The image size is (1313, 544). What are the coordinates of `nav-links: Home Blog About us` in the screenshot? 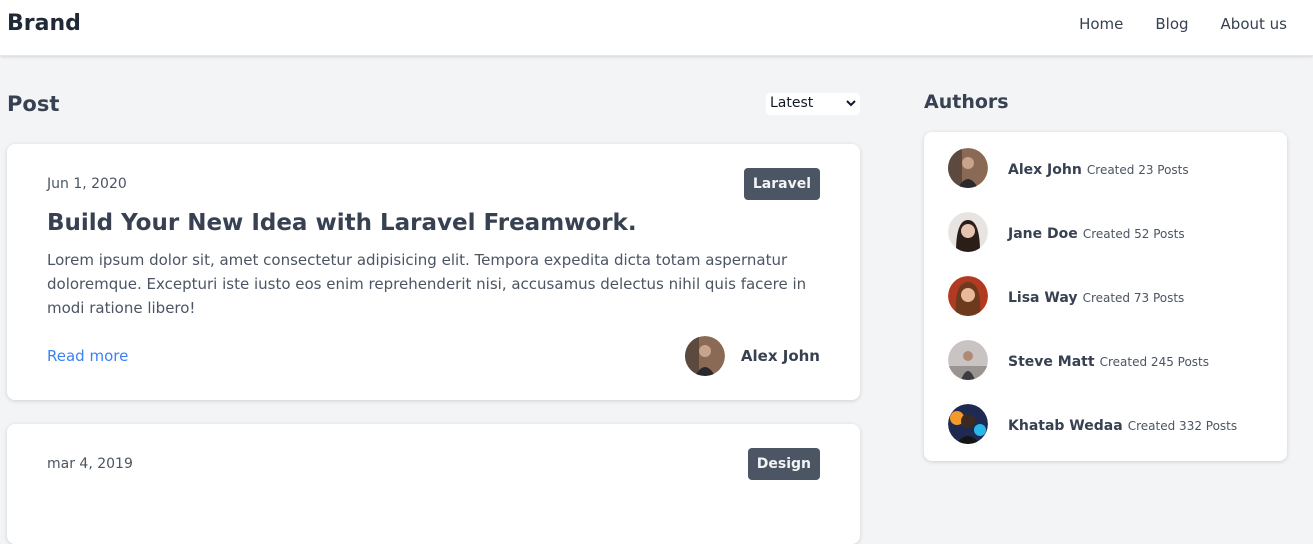 It's located at (1183, 24).